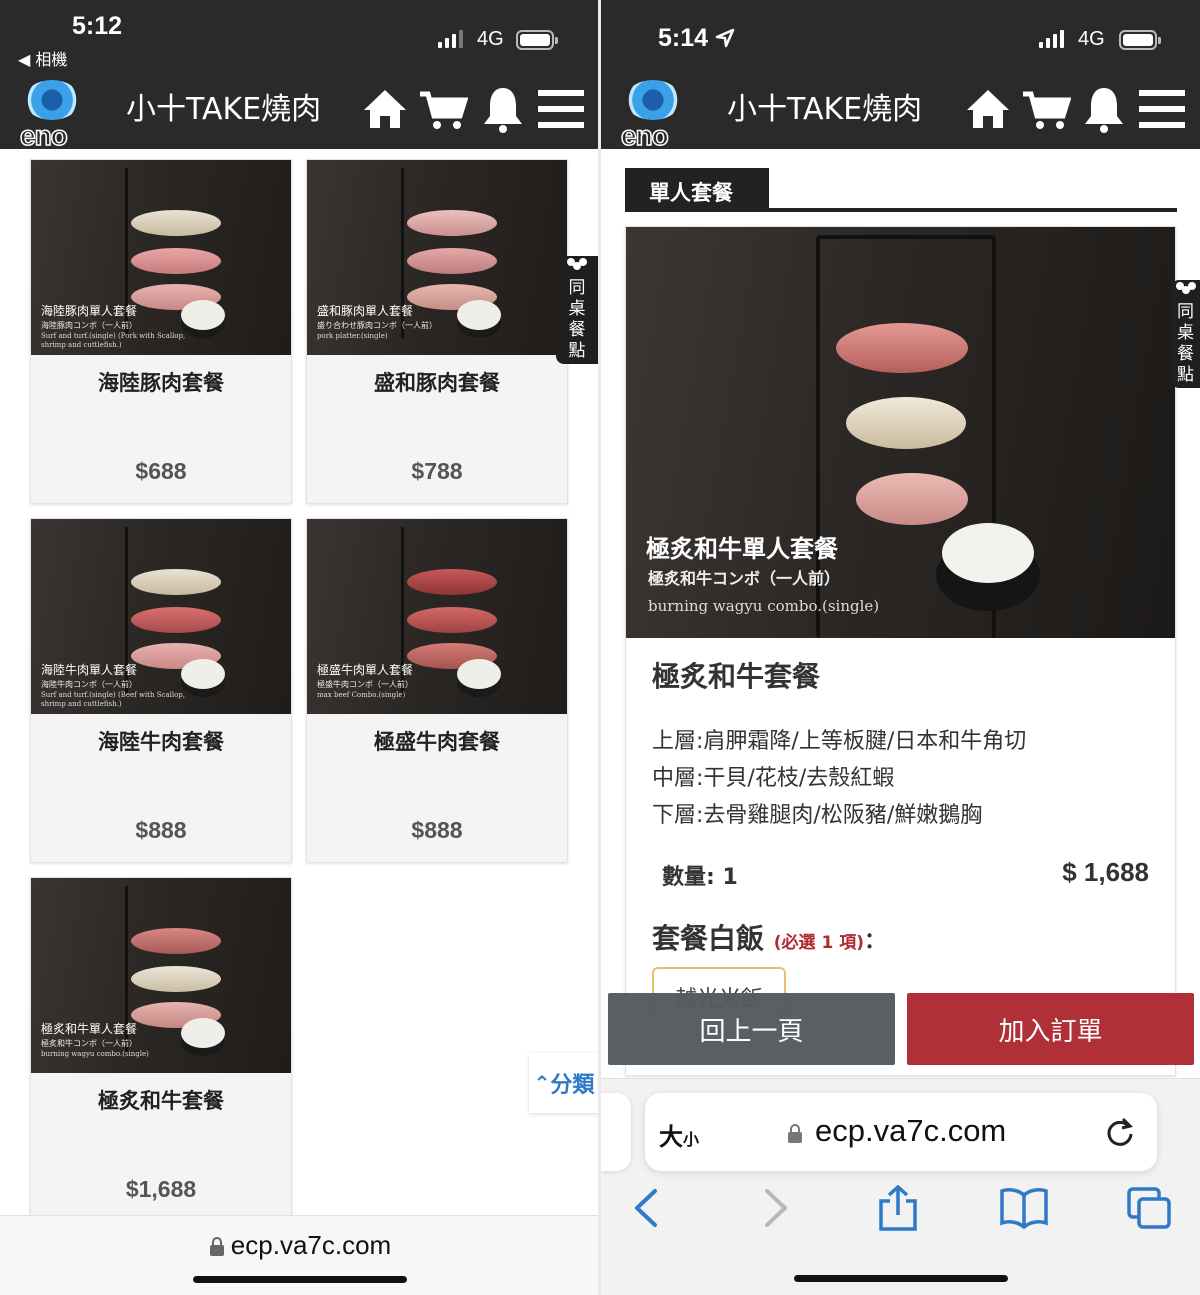 This screenshot has width=1200, height=1295. I want to click on section-tab-single-set: 單人套餐, so click(697, 189).